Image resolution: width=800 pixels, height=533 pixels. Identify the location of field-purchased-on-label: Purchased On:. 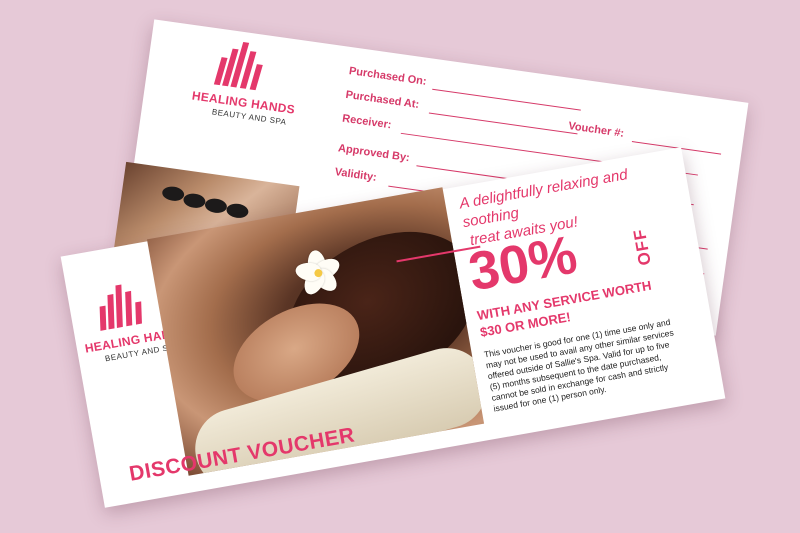
(388, 76).